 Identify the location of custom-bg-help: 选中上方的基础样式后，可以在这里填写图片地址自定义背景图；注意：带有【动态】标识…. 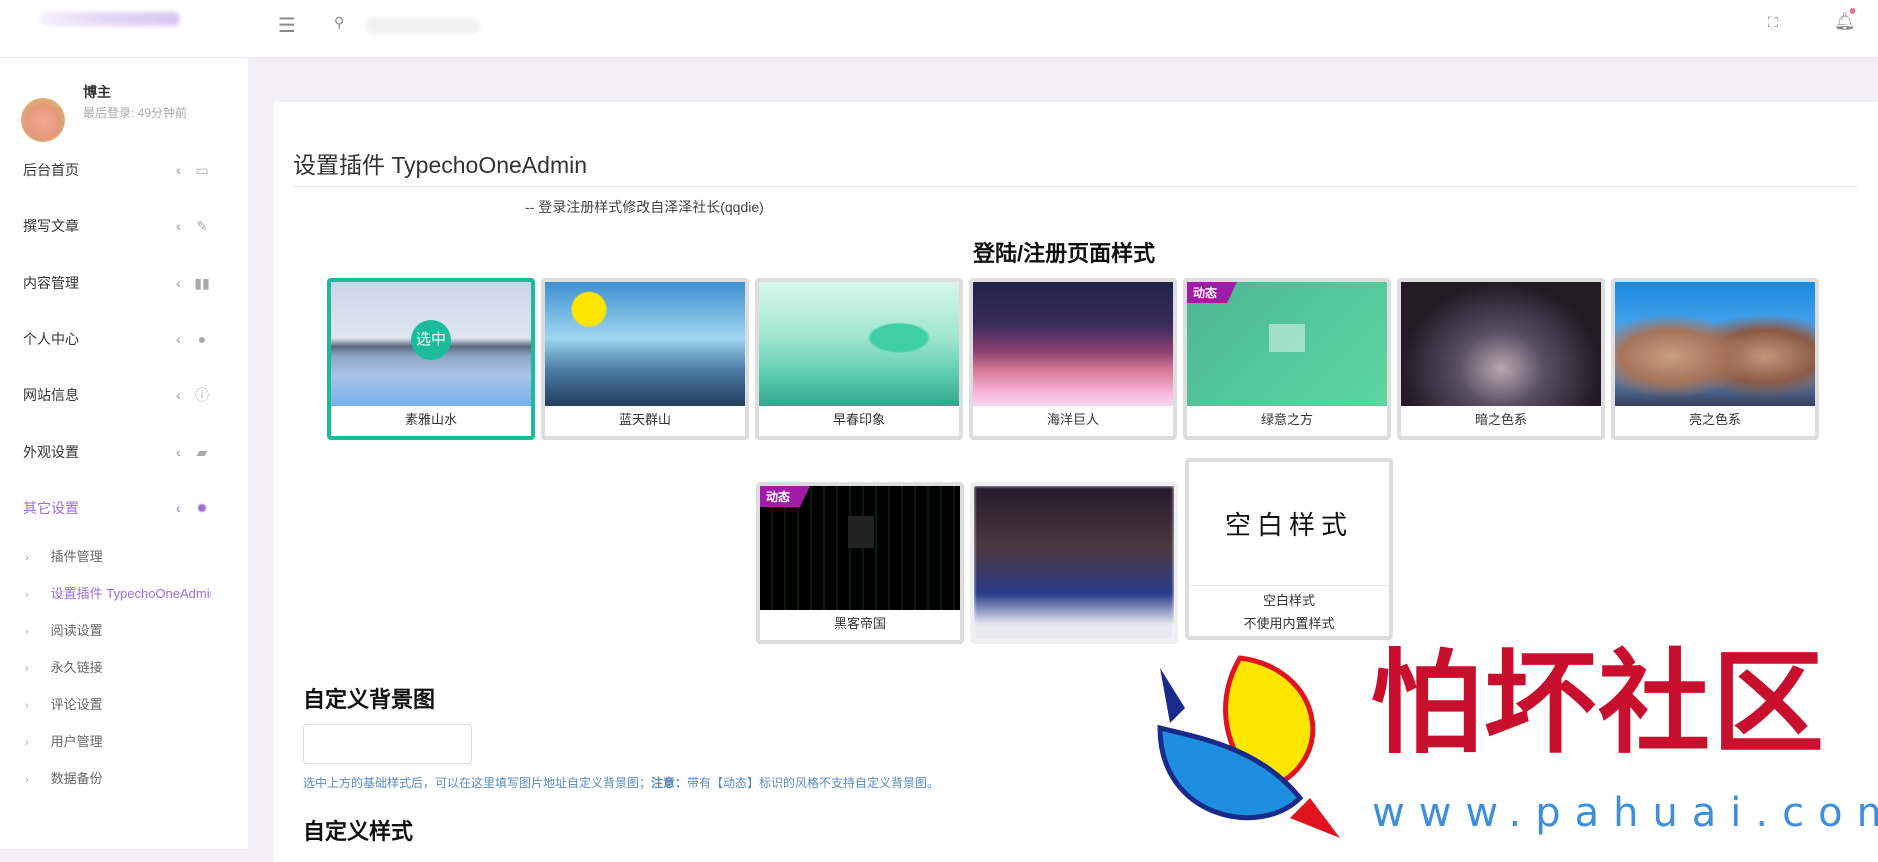
(621, 782).